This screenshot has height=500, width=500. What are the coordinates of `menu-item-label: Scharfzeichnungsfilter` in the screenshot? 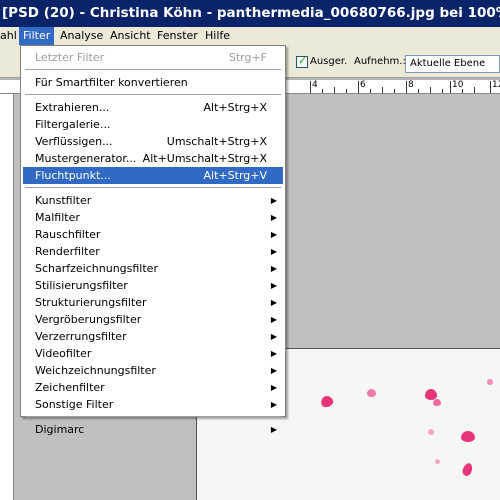 It's located at (96, 268).